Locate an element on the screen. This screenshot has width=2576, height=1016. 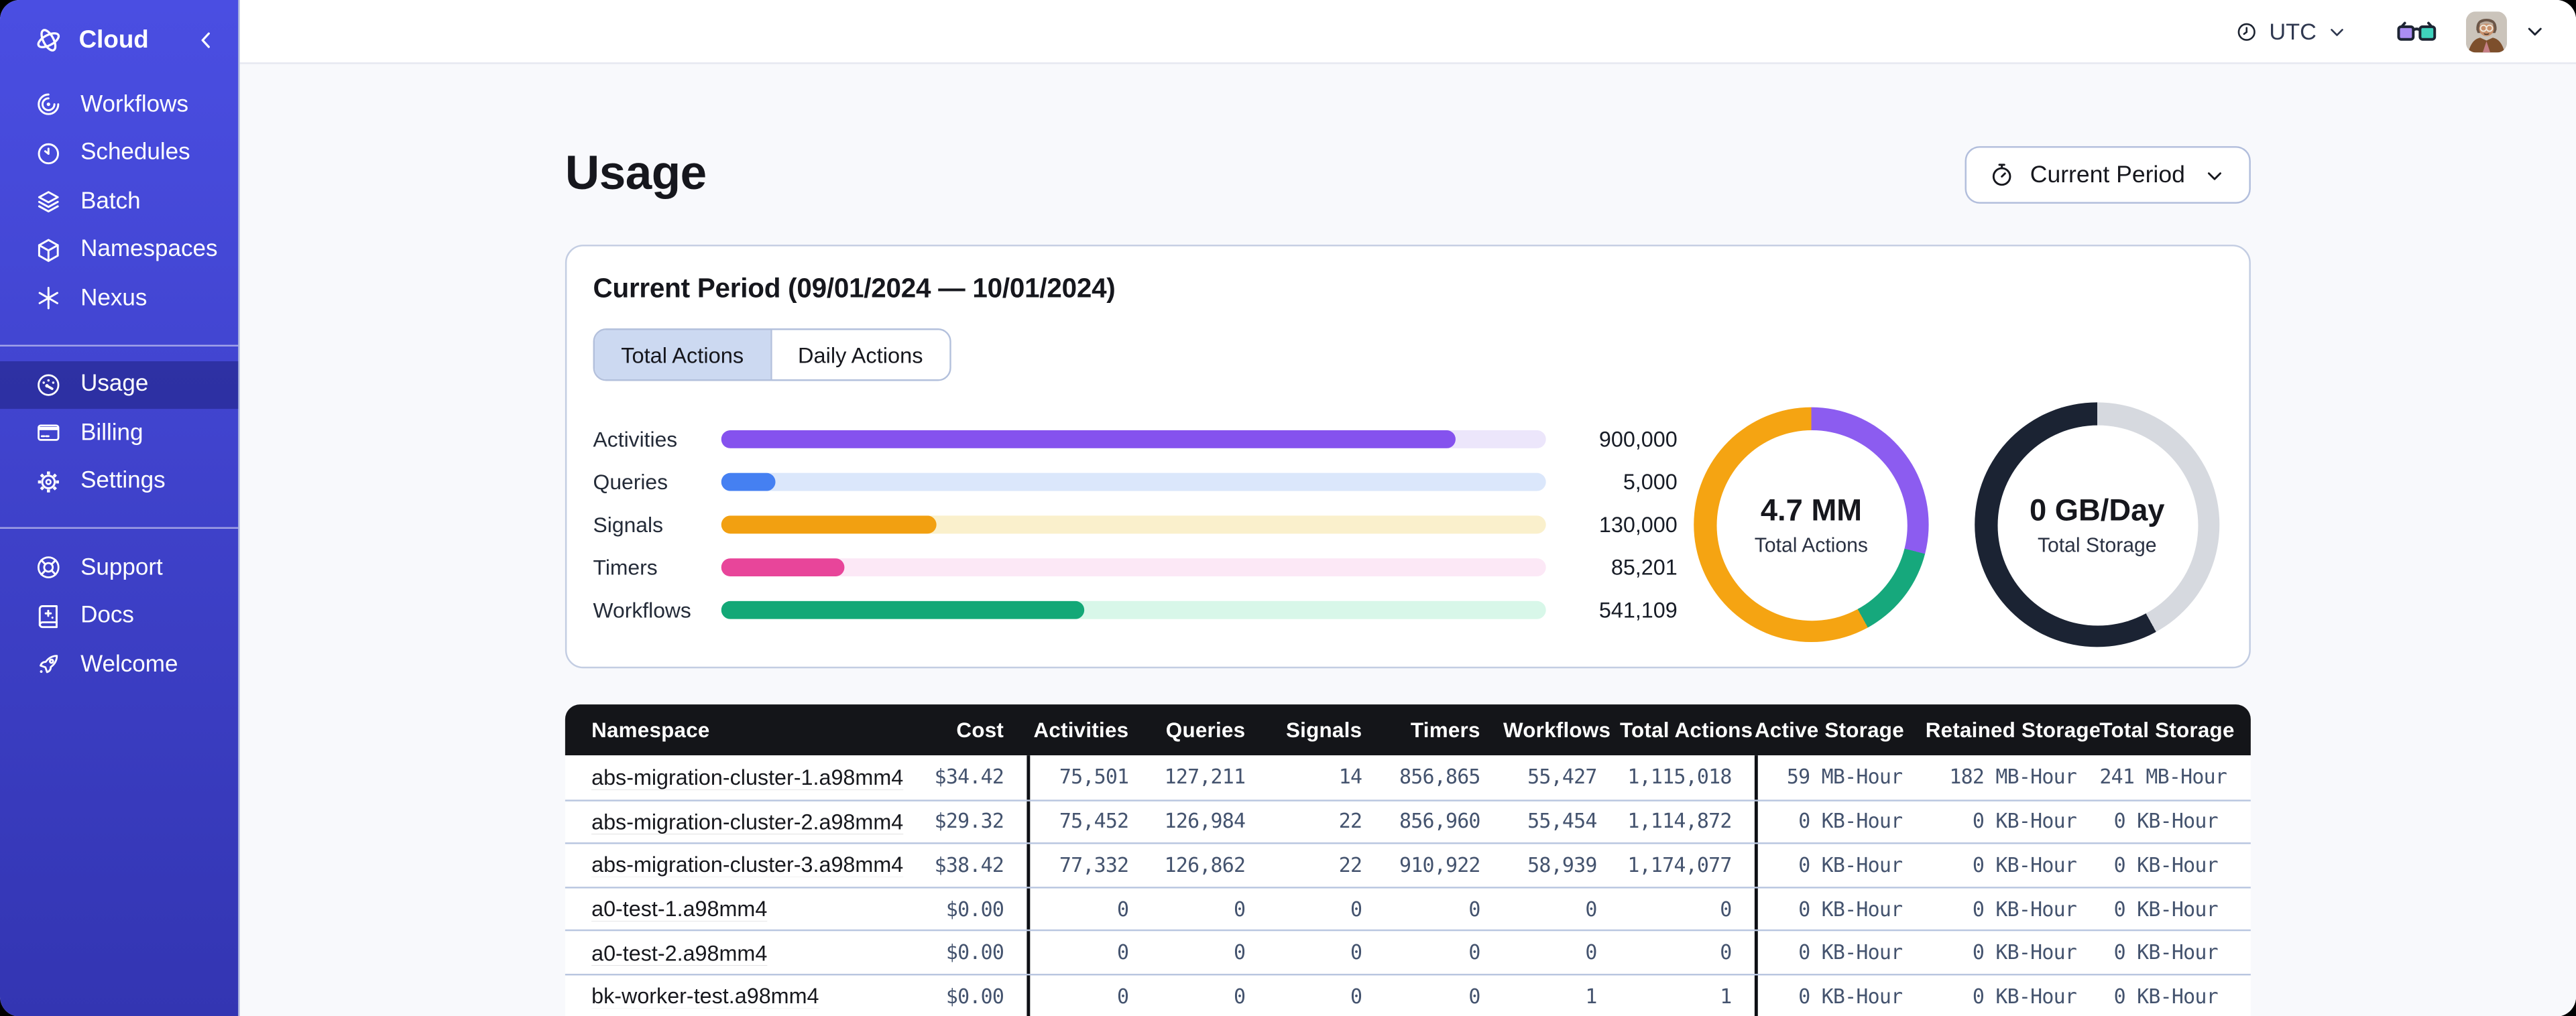
value-cell: 182 MB-Hour is located at coordinates (2013, 777).